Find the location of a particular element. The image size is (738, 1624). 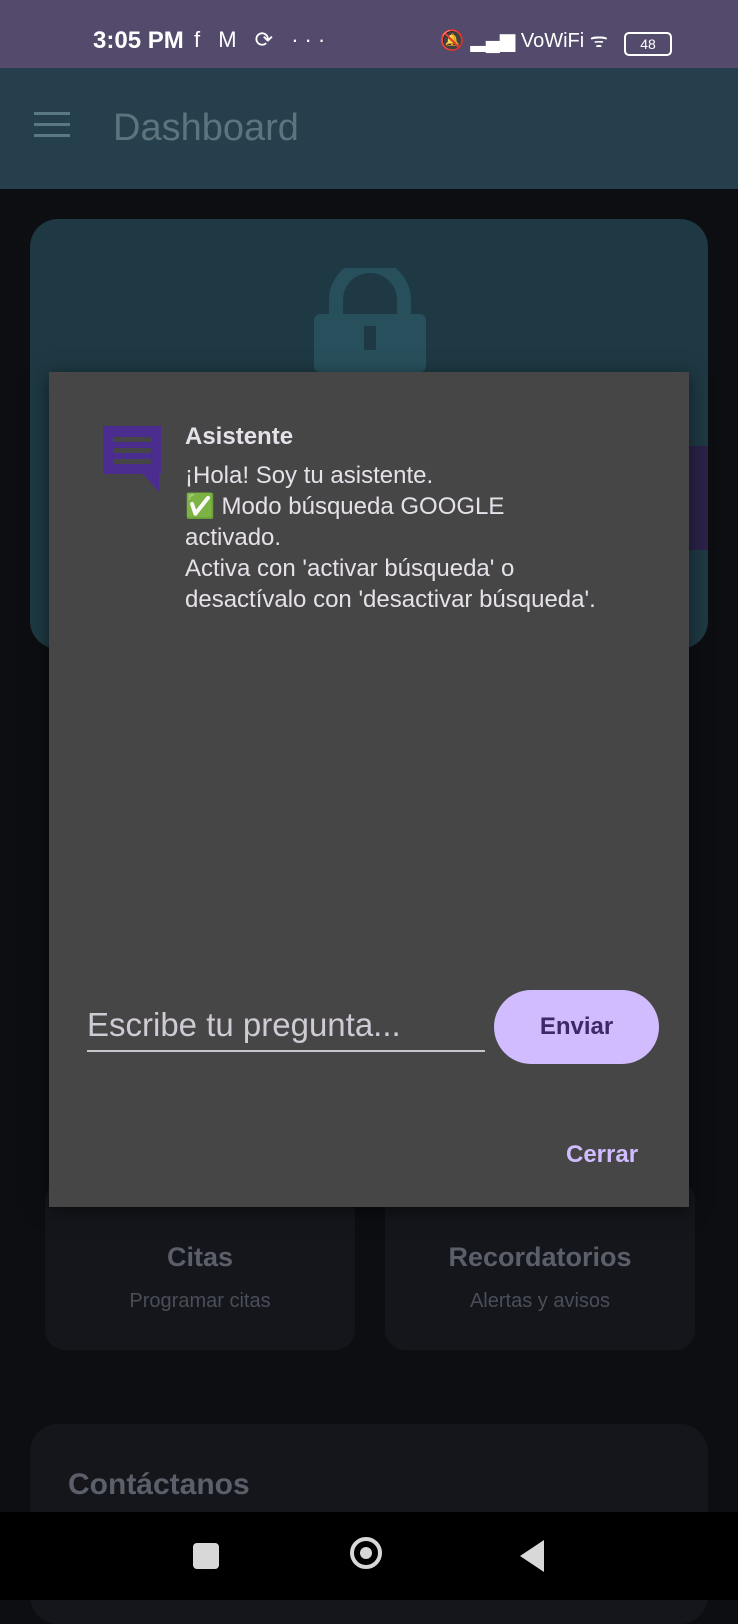

question-input is located at coordinates (286, 1026).